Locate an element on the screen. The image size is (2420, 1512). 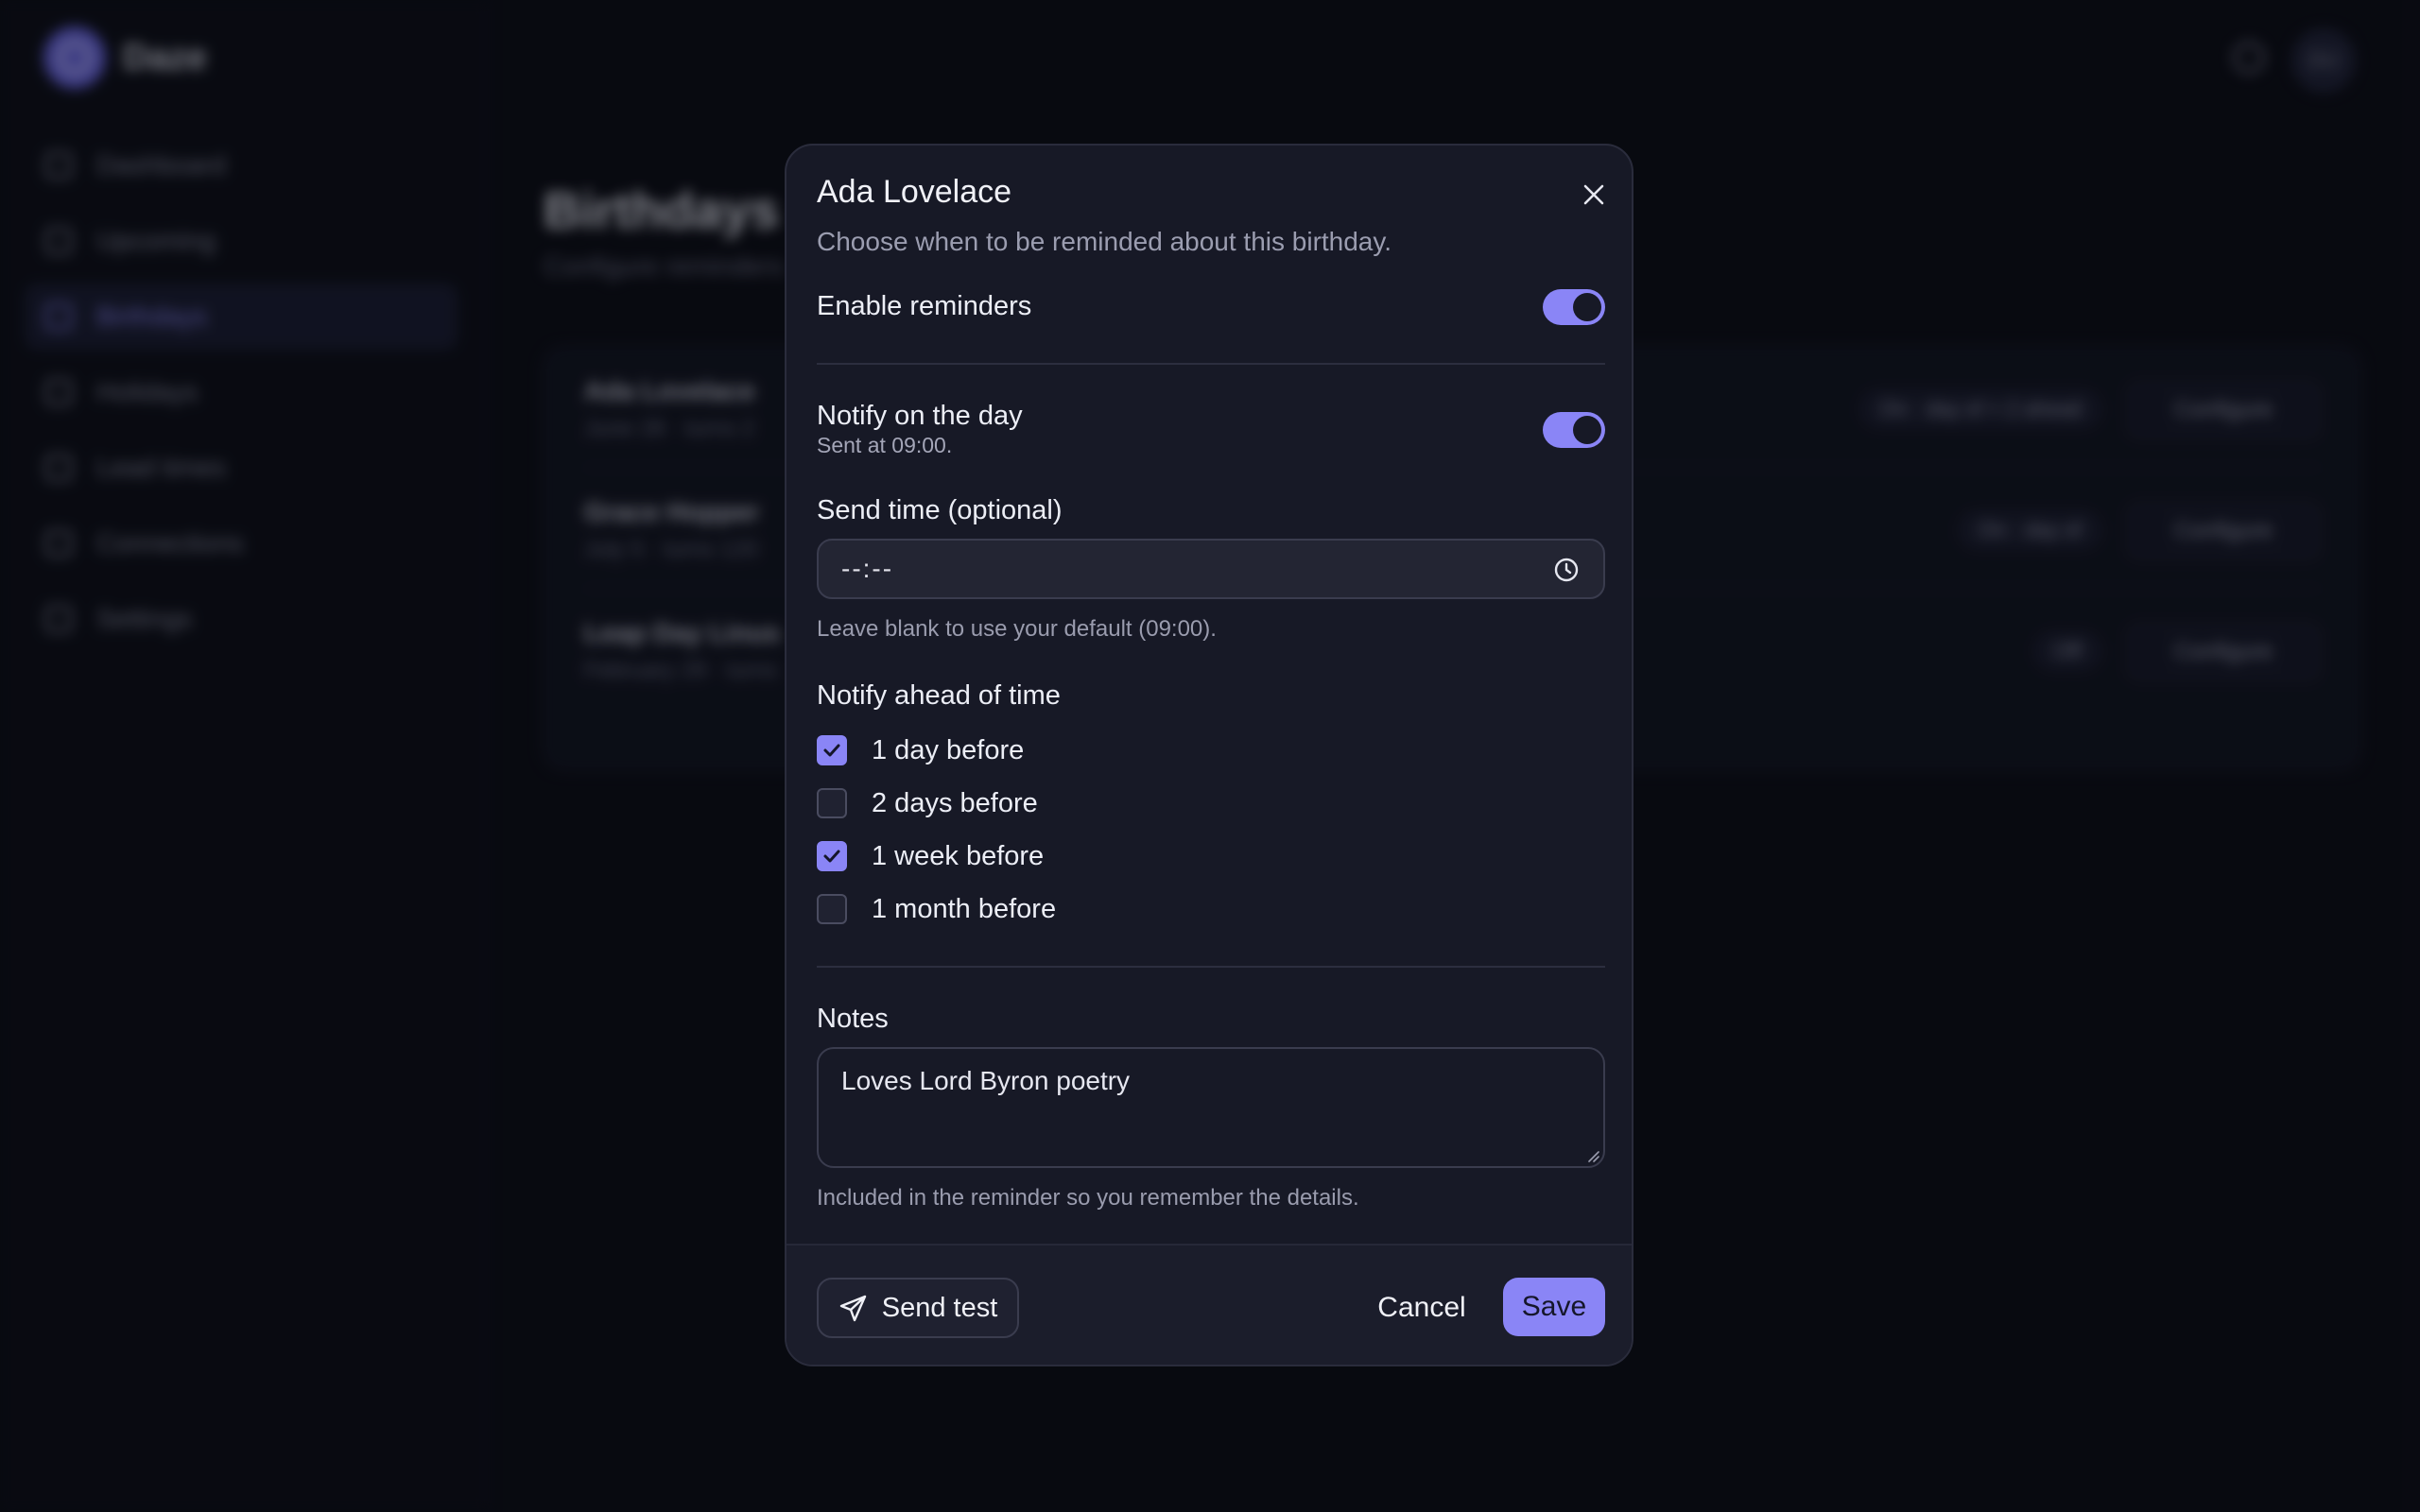
send-icon is located at coordinates (852, 1308).